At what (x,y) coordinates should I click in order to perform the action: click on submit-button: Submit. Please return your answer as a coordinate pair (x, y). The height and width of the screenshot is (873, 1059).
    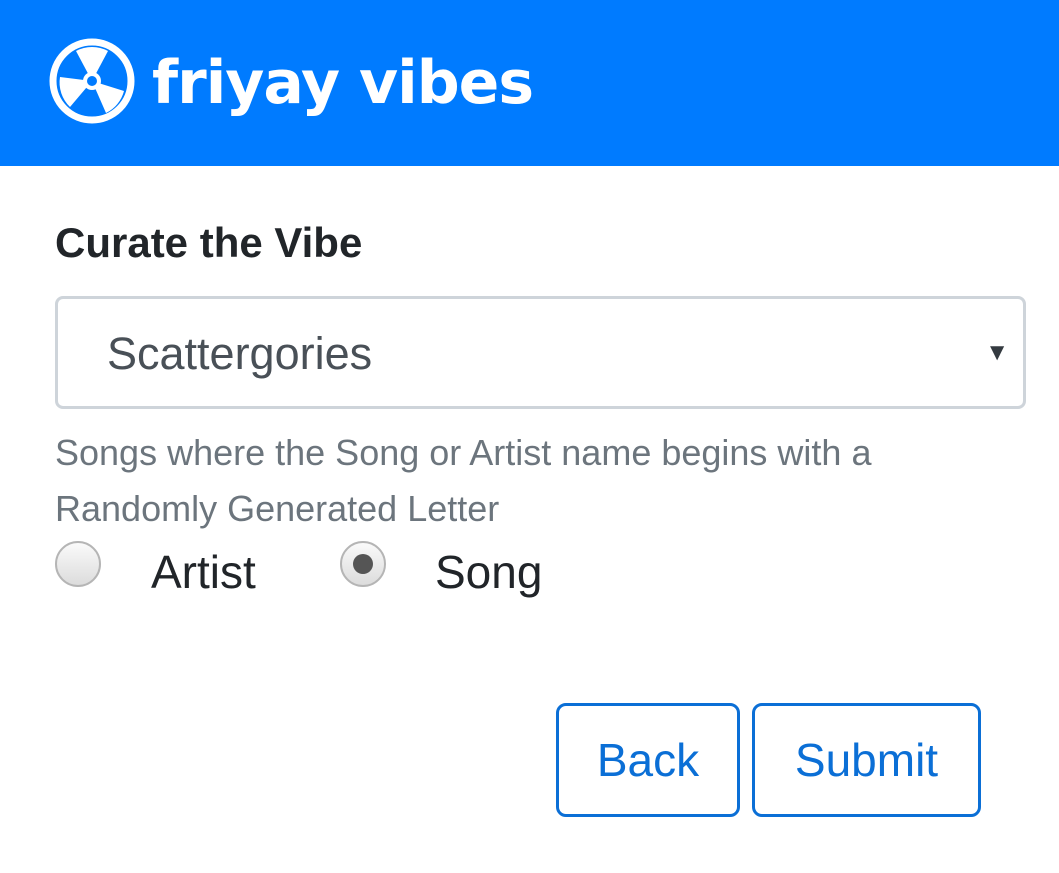
    Looking at the image, I should click on (866, 760).